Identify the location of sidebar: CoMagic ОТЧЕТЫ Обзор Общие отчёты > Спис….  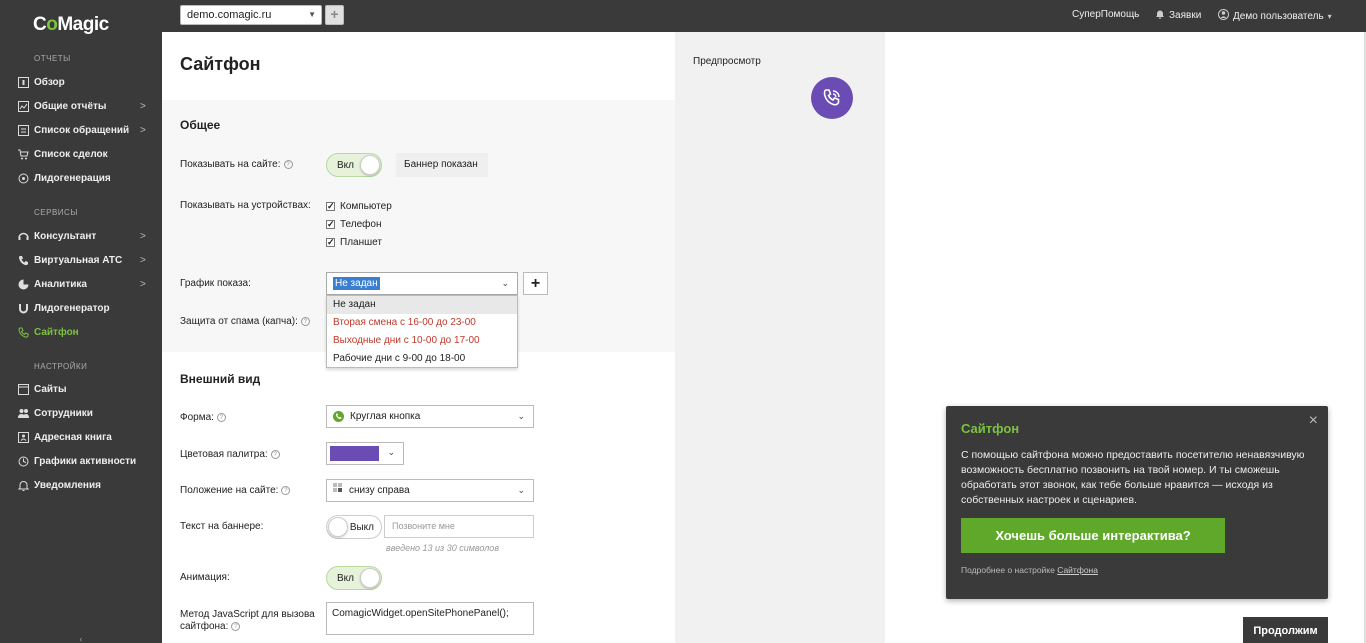
(81, 321).